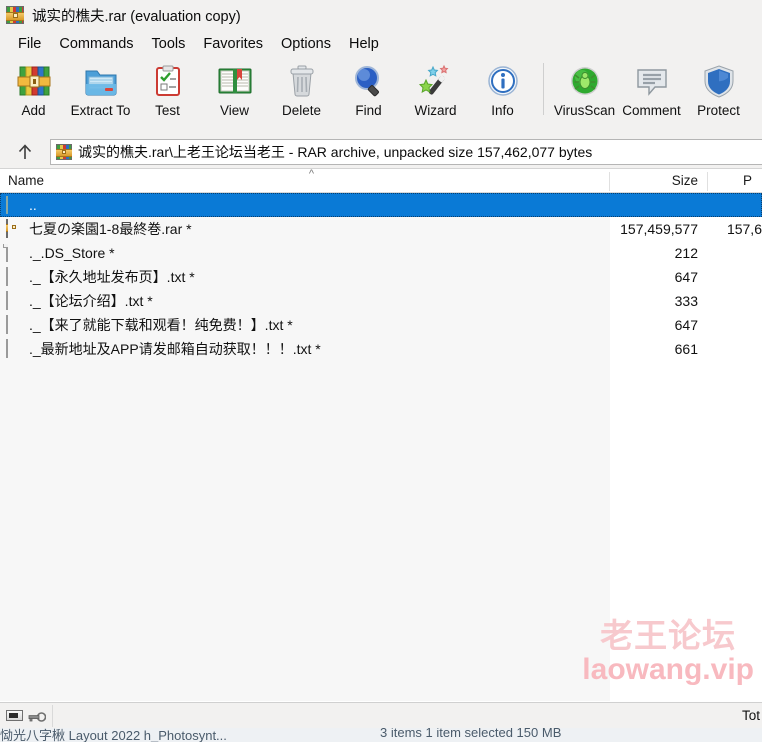  What do you see at coordinates (302, 81) in the screenshot?
I see `delete-trash-icon` at bounding box center [302, 81].